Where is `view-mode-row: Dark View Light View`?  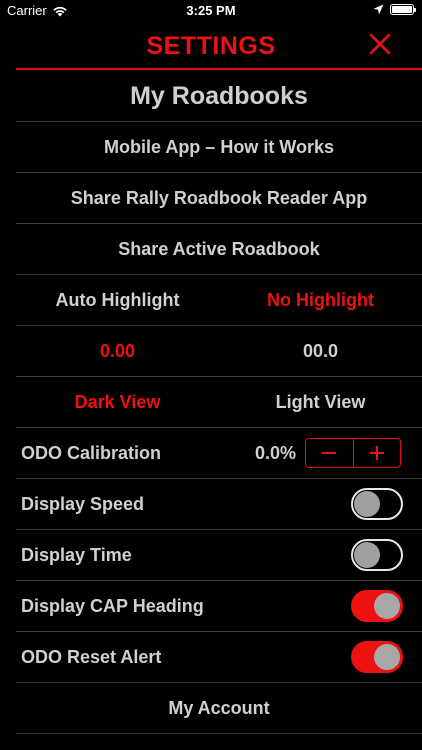 view-mode-row: Dark View Light View is located at coordinates (219, 402).